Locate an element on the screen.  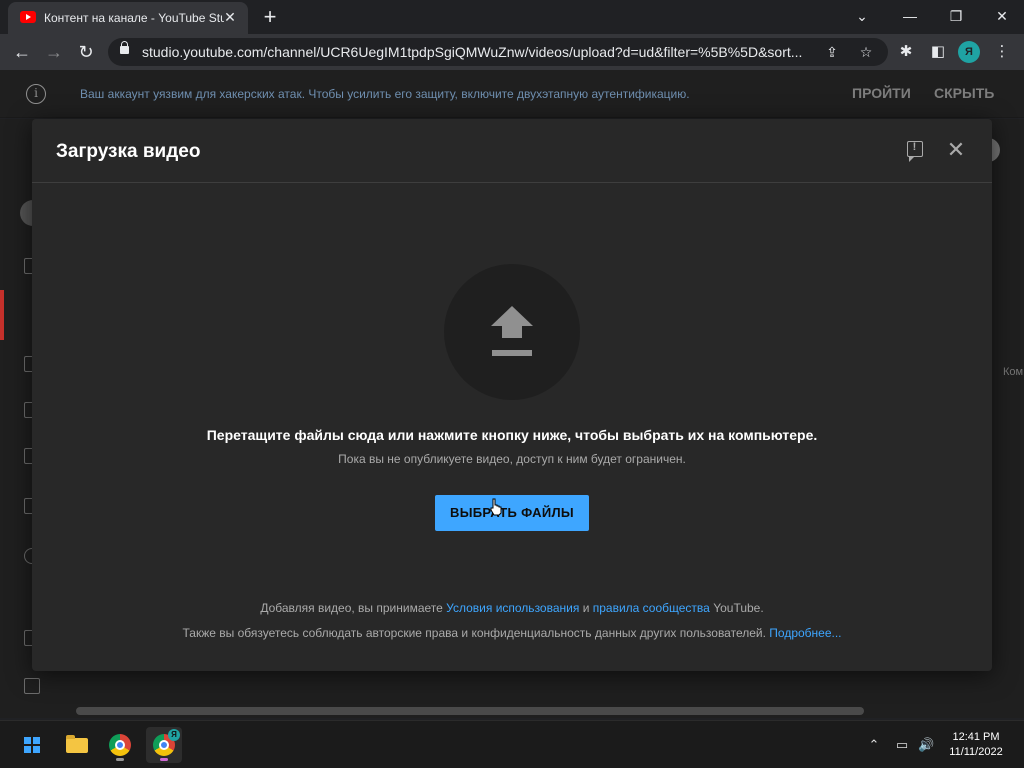
bookmark-star-icon: ☆ is located at coordinates (866, 52).